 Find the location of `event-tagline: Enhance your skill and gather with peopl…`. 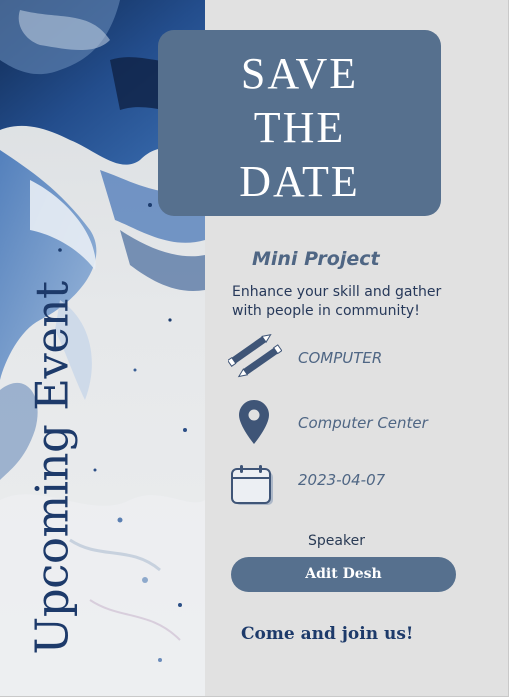

event-tagline: Enhance your skill and gather with peopl… is located at coordinates (337, 301).